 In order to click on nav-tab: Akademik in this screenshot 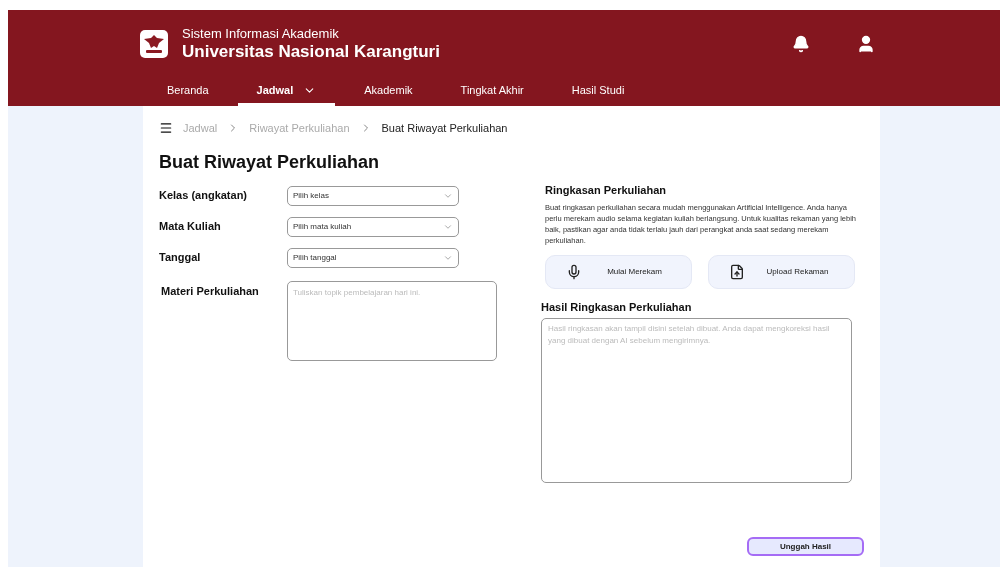, I will do `click(388, 92)`.